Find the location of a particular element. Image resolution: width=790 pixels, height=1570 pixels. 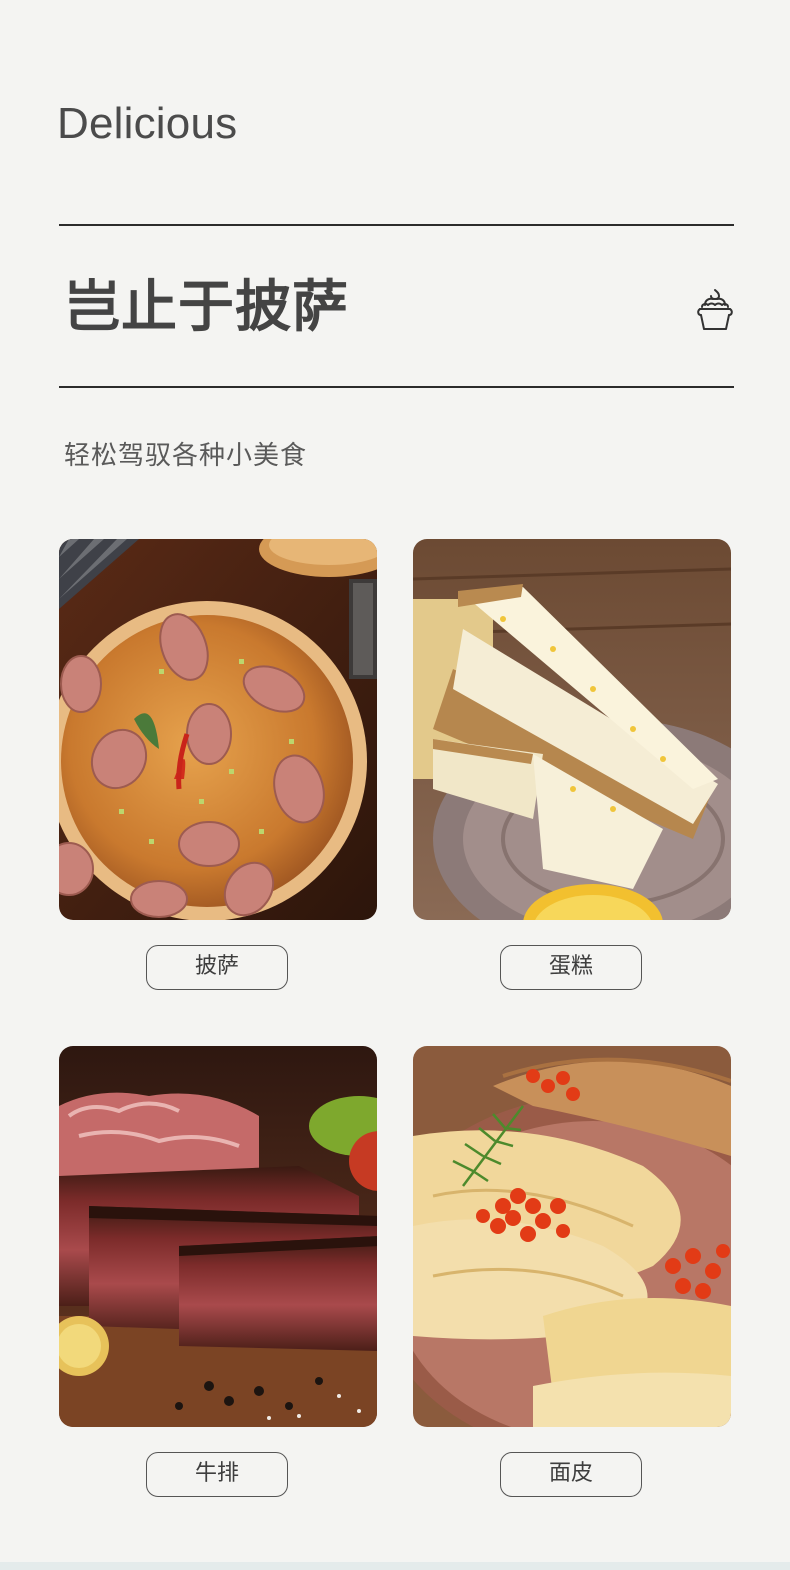

page-title: 岂止于披萨 is located at coordinates (206, 307).